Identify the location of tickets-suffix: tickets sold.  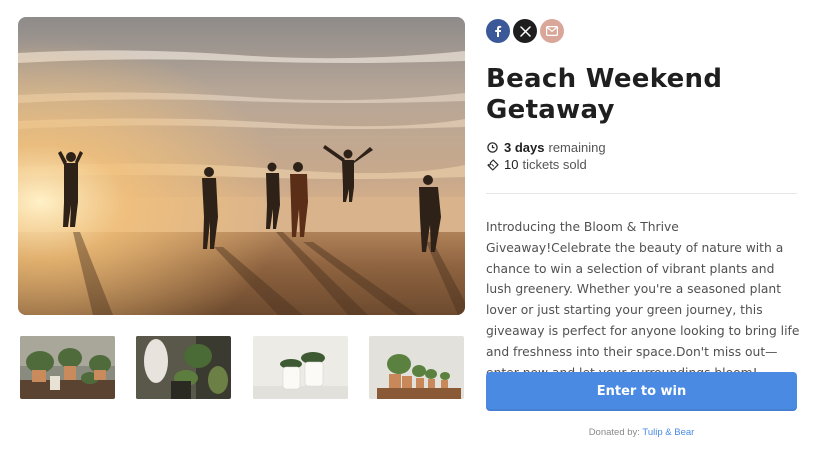
(554, 164).